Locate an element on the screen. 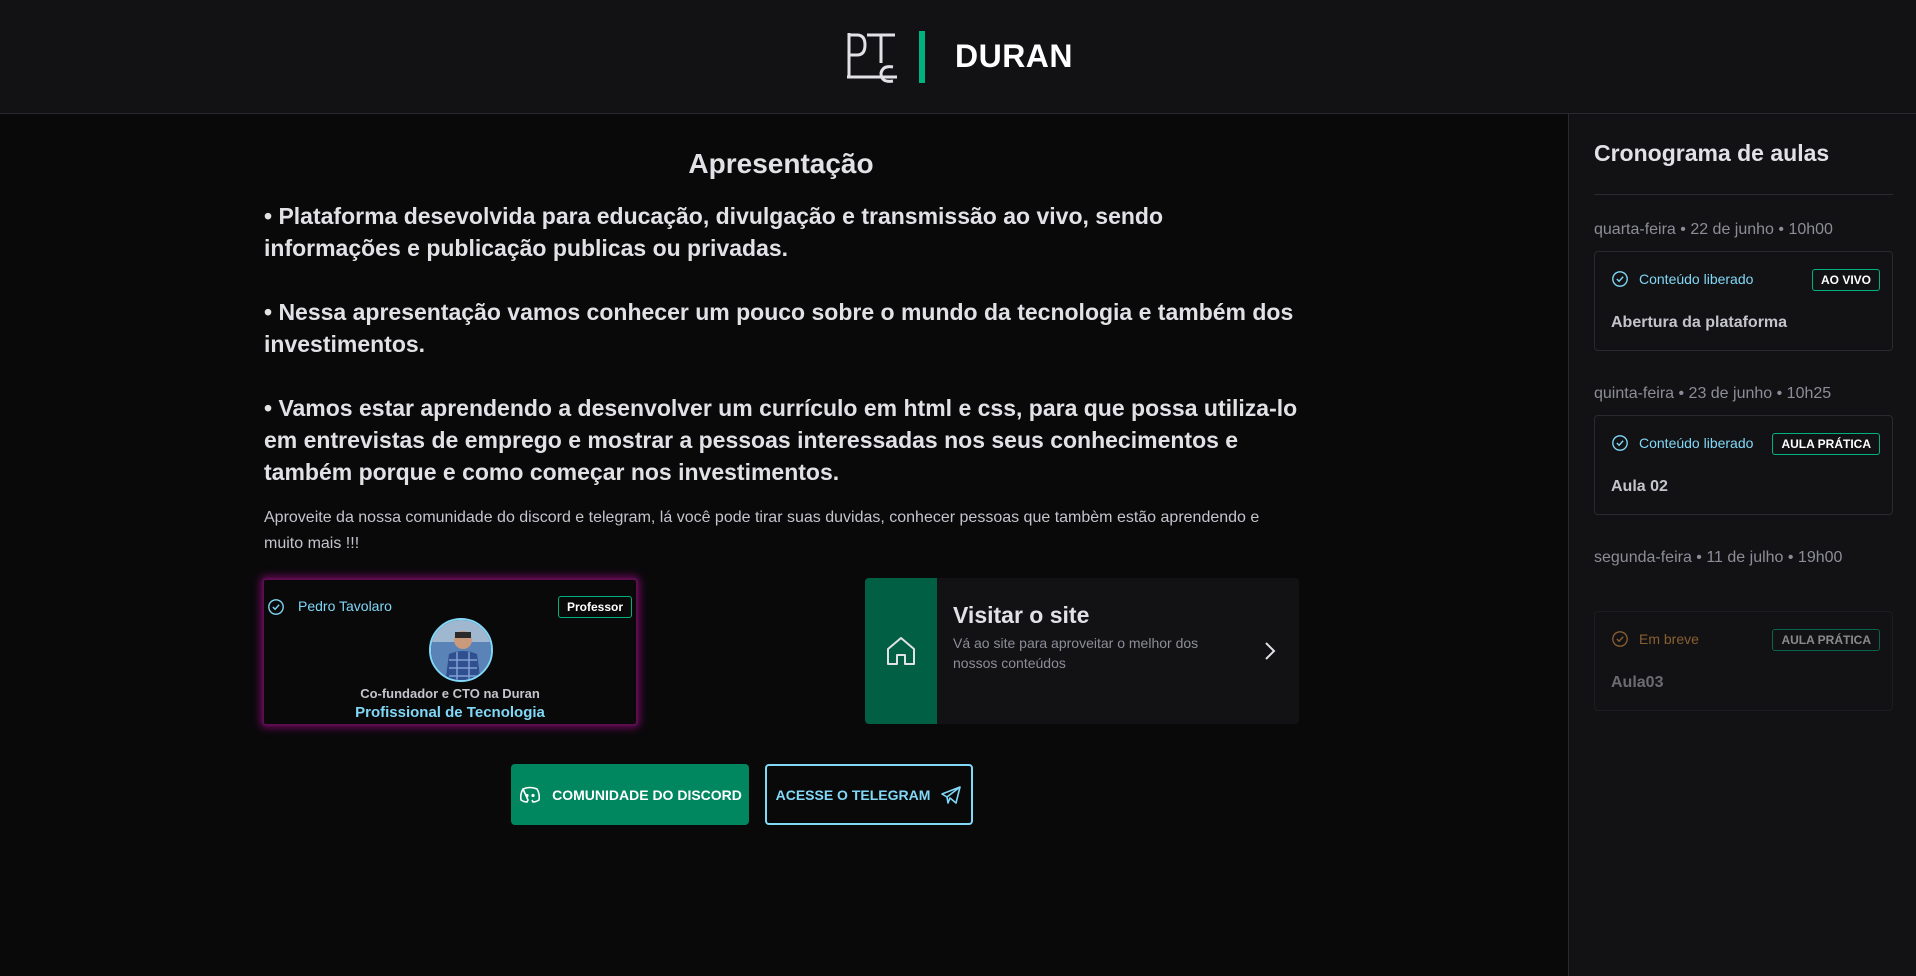  sidebar-title: Cronograma de aulas is located at coordinates (1712, 153).